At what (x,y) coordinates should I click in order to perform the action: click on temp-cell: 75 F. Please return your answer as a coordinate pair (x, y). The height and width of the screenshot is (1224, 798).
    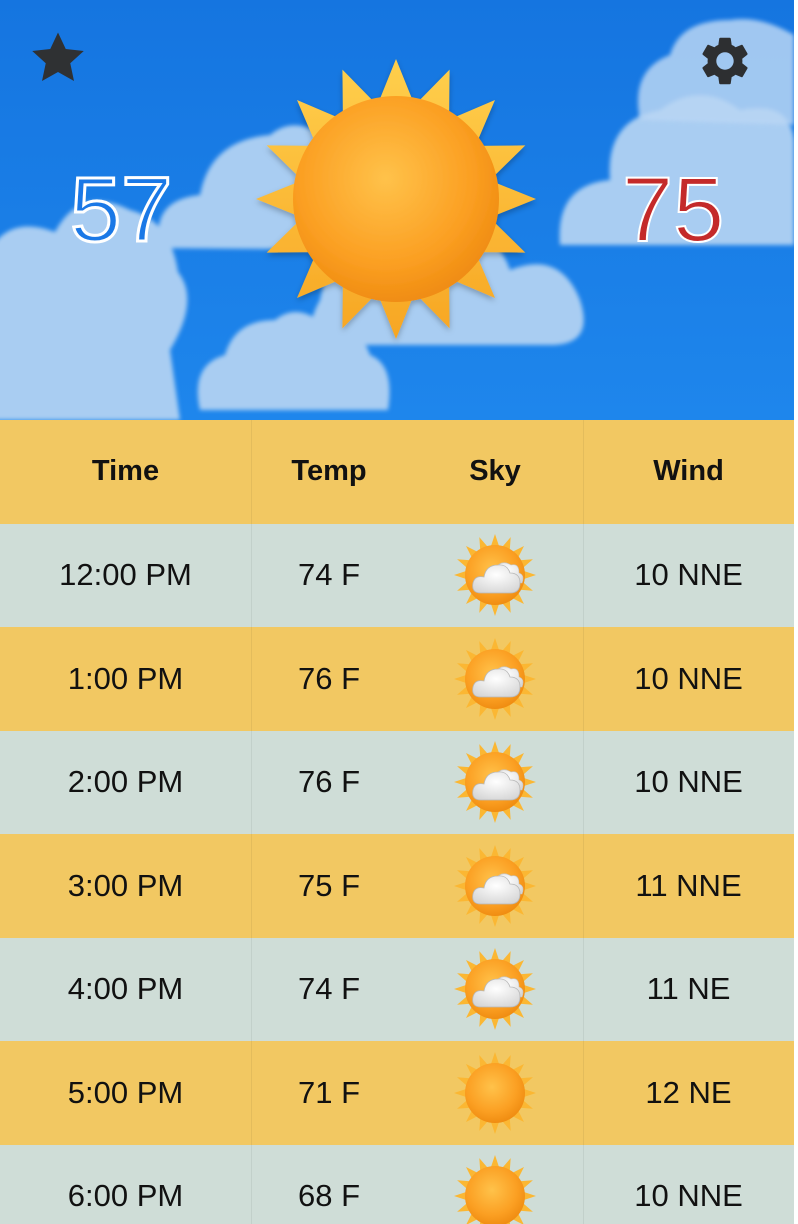
    Looking at the image, I should click on (329, 885).